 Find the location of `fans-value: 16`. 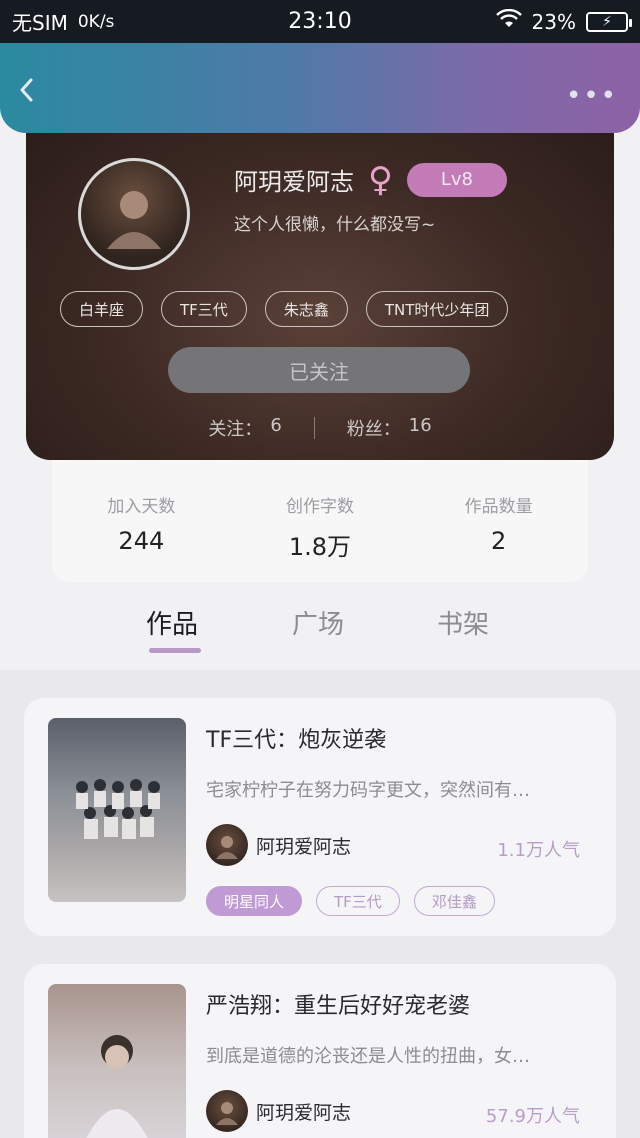

fans-value: 16 is located at coordinates (420, 425).